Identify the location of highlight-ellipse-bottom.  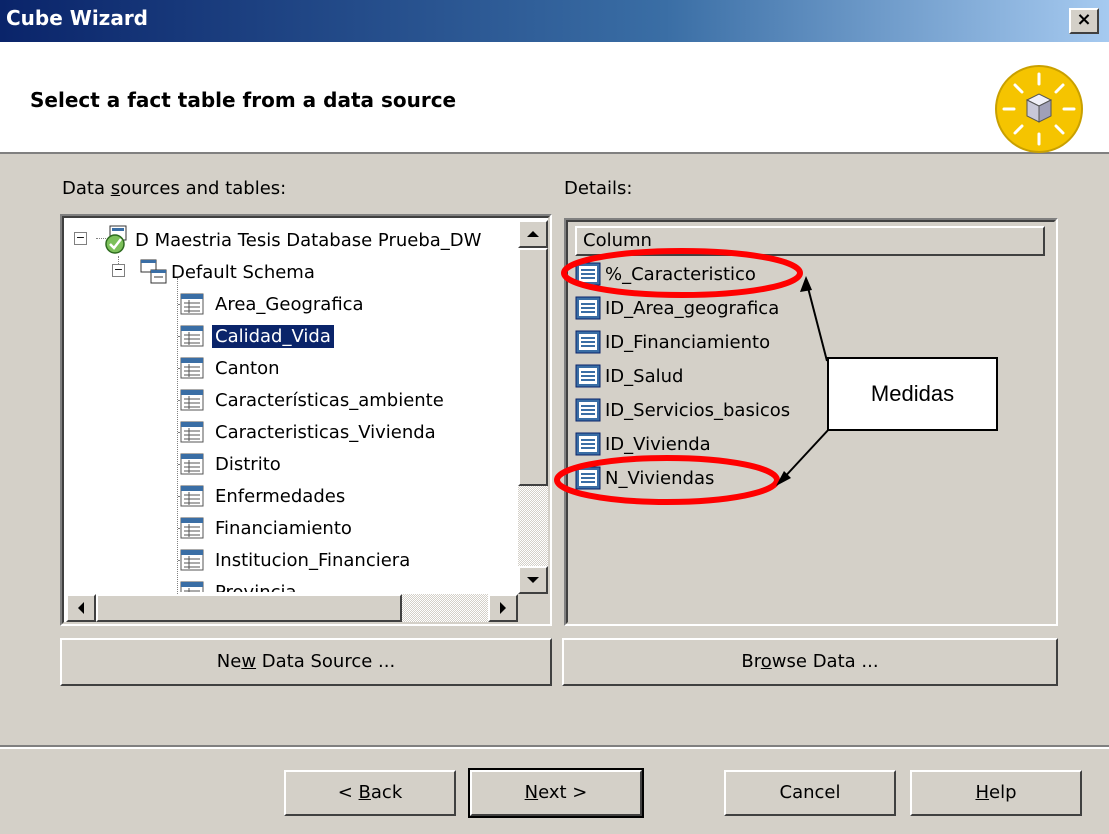
(667, 480).